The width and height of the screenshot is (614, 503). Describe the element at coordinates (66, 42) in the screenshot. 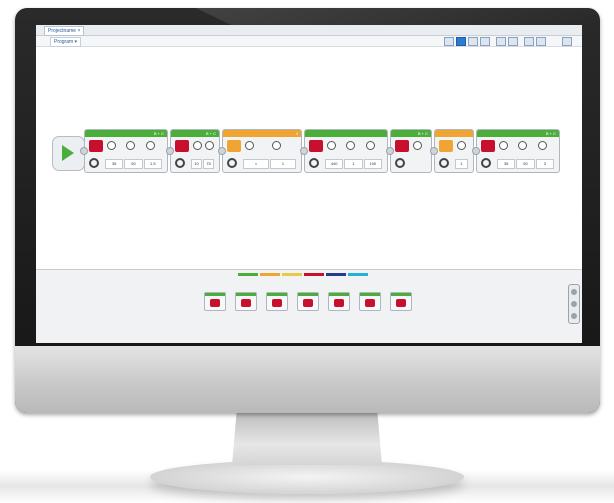

I see `program-tab: Program ▾` at that location.